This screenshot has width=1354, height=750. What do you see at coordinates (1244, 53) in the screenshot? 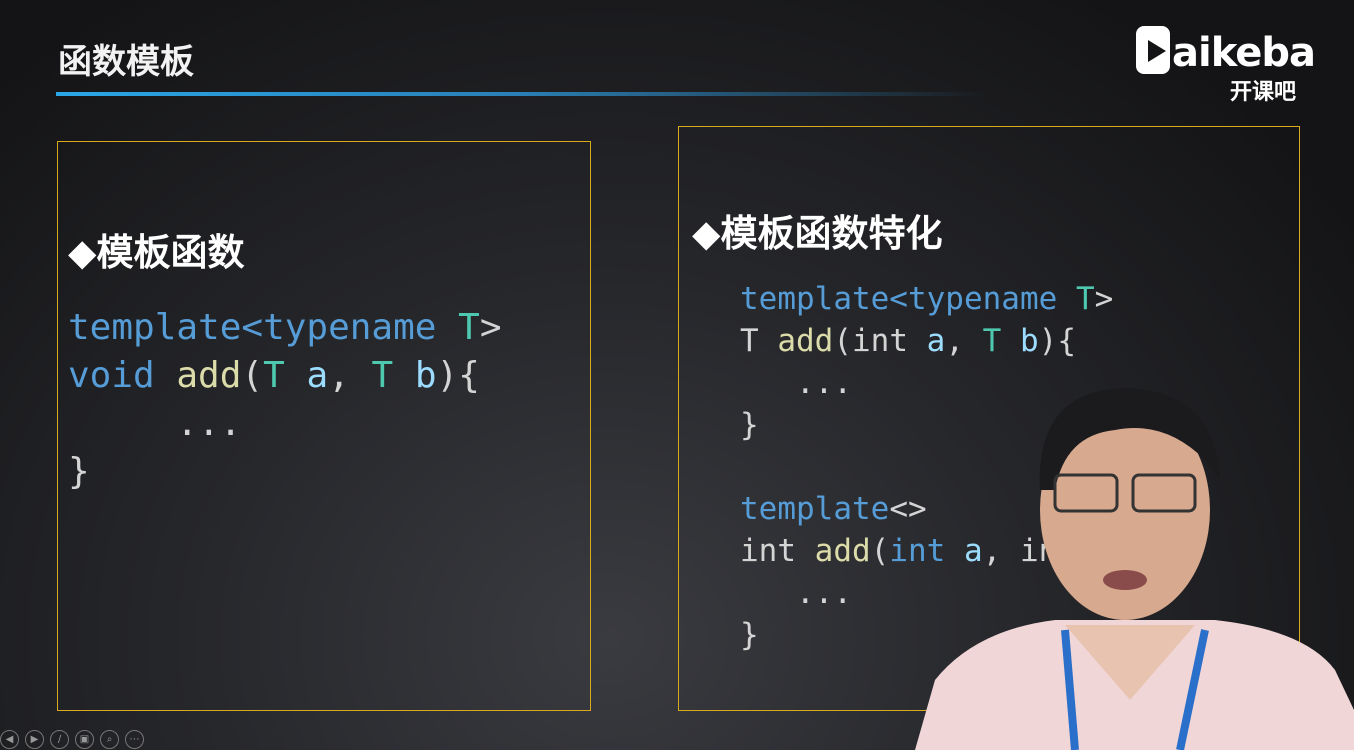
I see `logo-word: aikeba` at bounding box center [1244, 53].